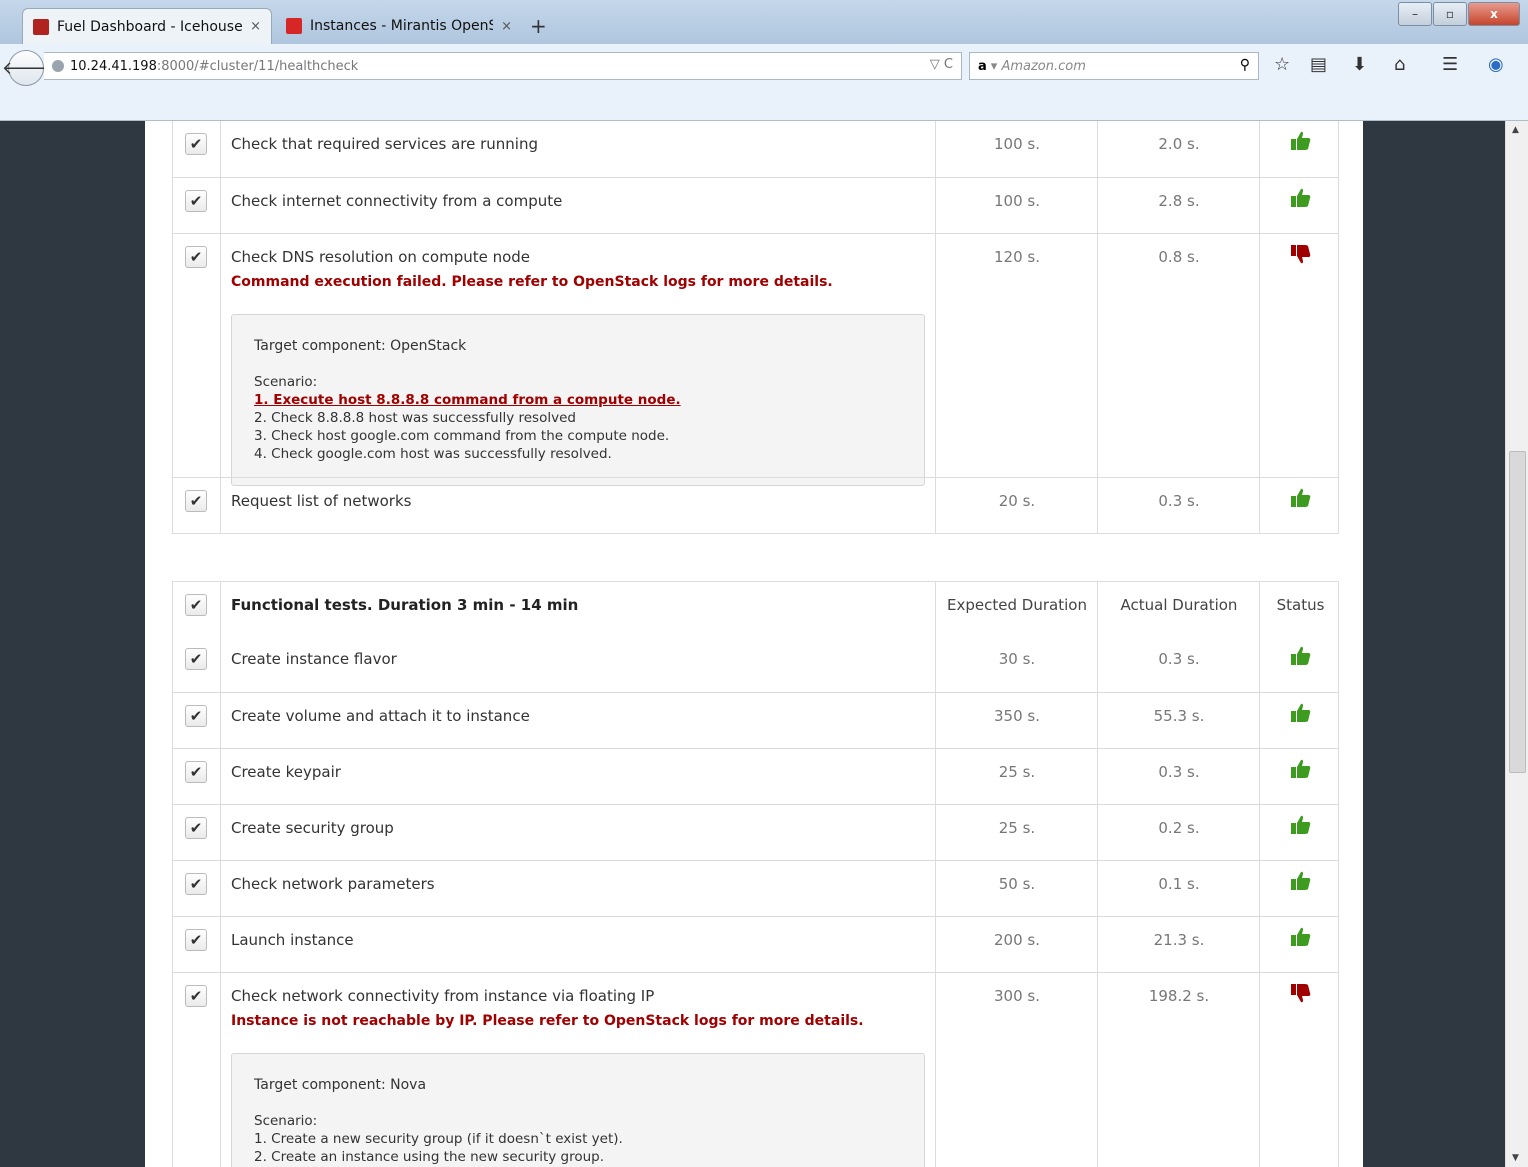 Image resolution: width=1528 pixels, height=1167 pixels. Describe the element at coordinates (1017, 605) in the screenshot. I see `expected-duration-header: Expected Duration` at that location.